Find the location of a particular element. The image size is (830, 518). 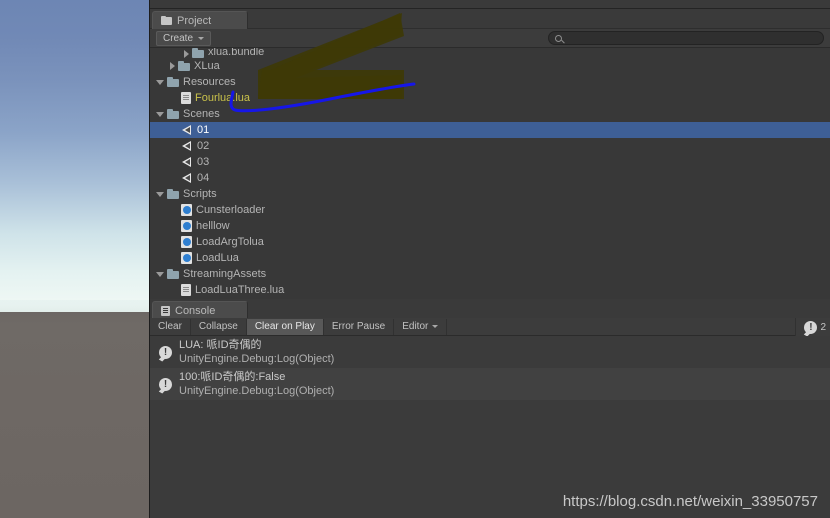

project-toolbar: Create is located at coordinates (490, 38).